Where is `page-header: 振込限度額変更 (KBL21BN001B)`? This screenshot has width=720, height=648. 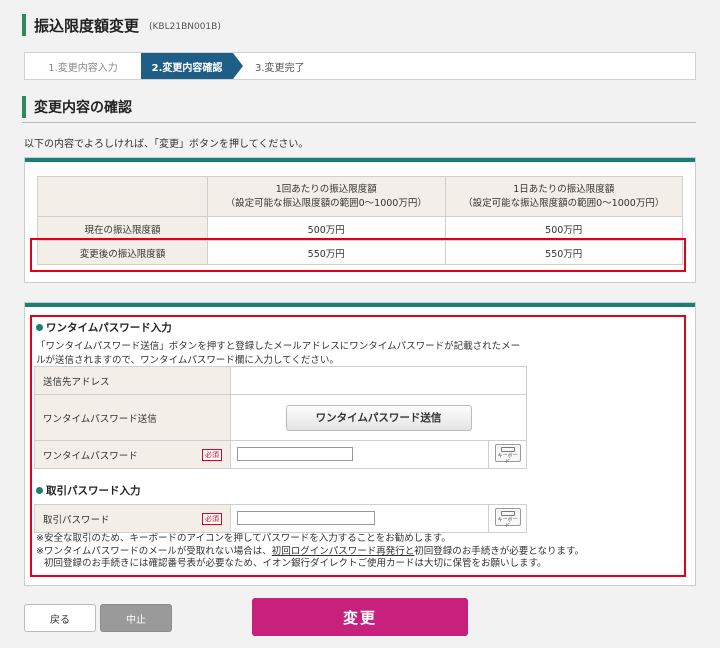 page-header: 振込限度額変更 (KBL21BN001B) is located at coordinates (121, 25).